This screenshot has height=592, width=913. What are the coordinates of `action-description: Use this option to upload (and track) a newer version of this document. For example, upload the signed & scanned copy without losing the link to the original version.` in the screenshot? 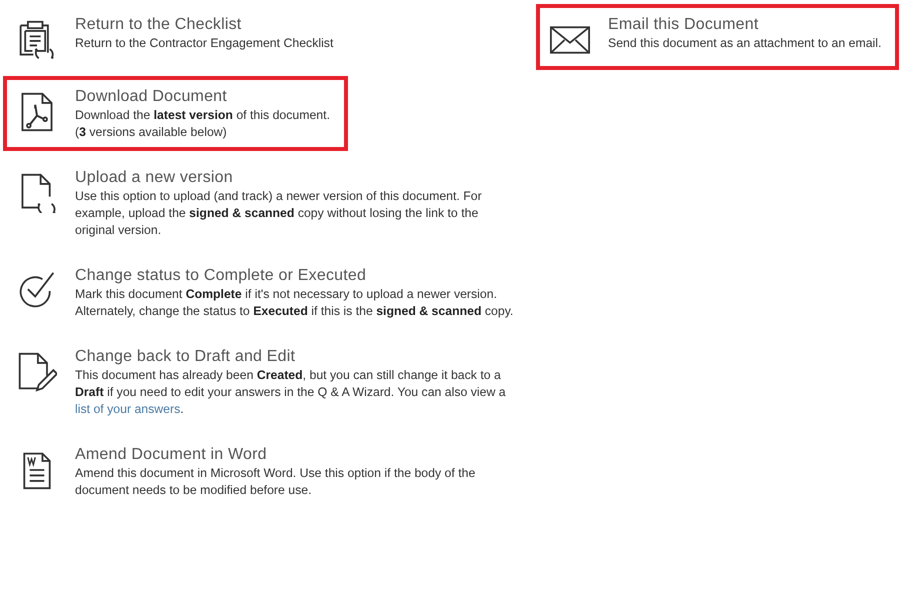 It's located at (279, 213).